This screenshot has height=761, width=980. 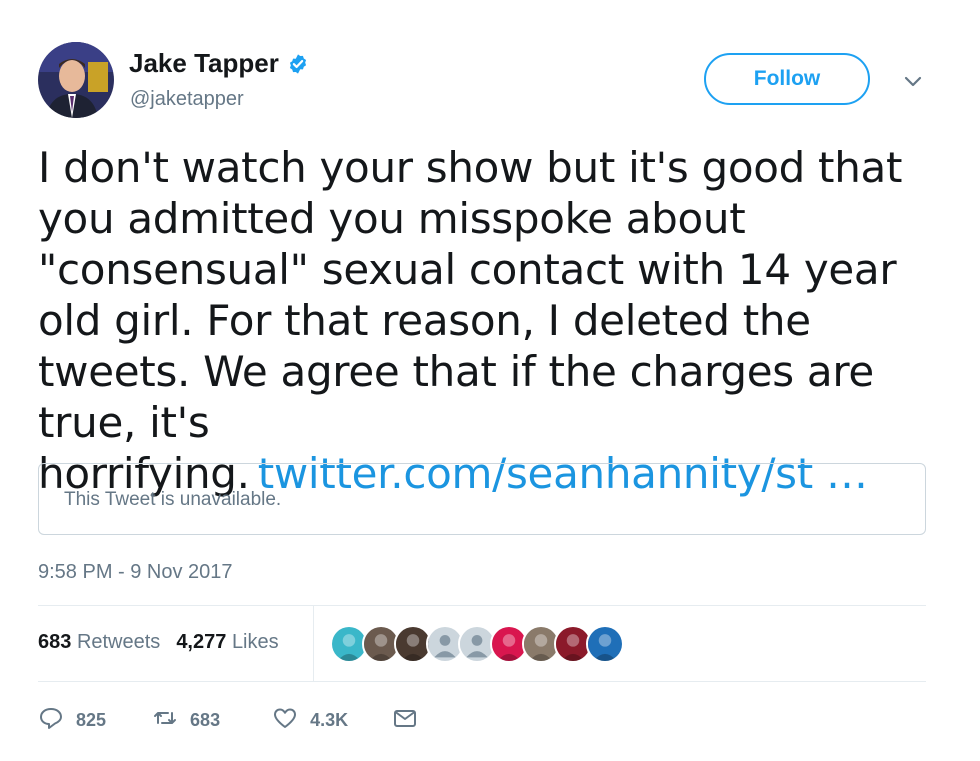 I want to click on author-name-row: Jake Tapper, so click(x=219, y=63).